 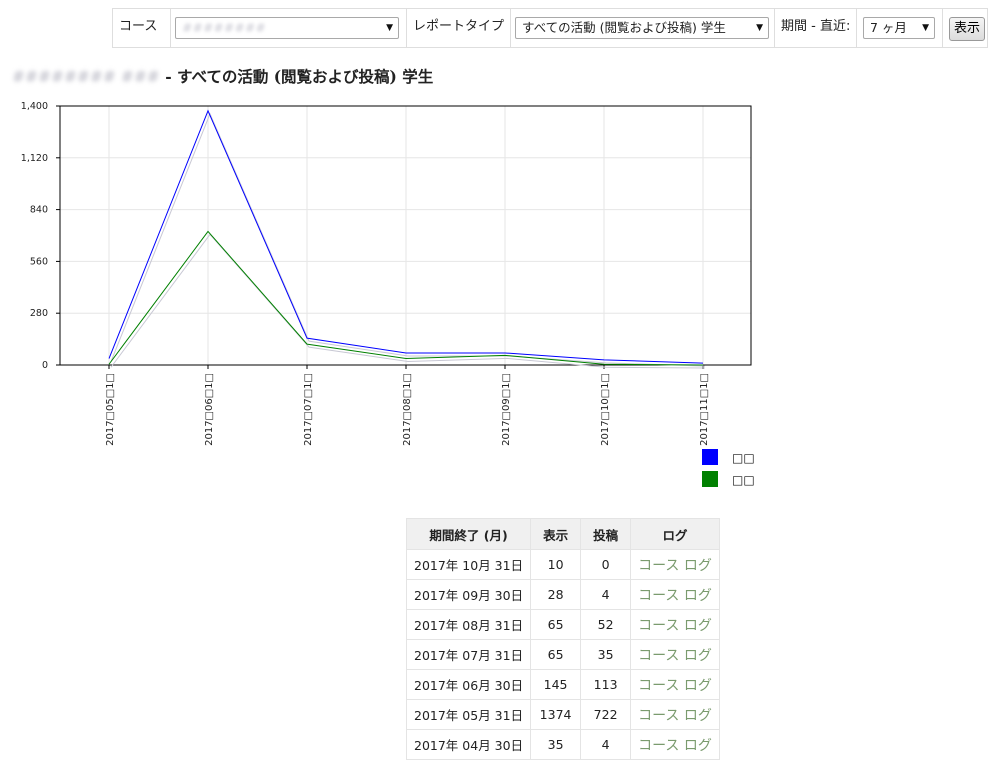 I want to click on report-type-label-cell: レポートタイプ, so click(x=459, y=28).